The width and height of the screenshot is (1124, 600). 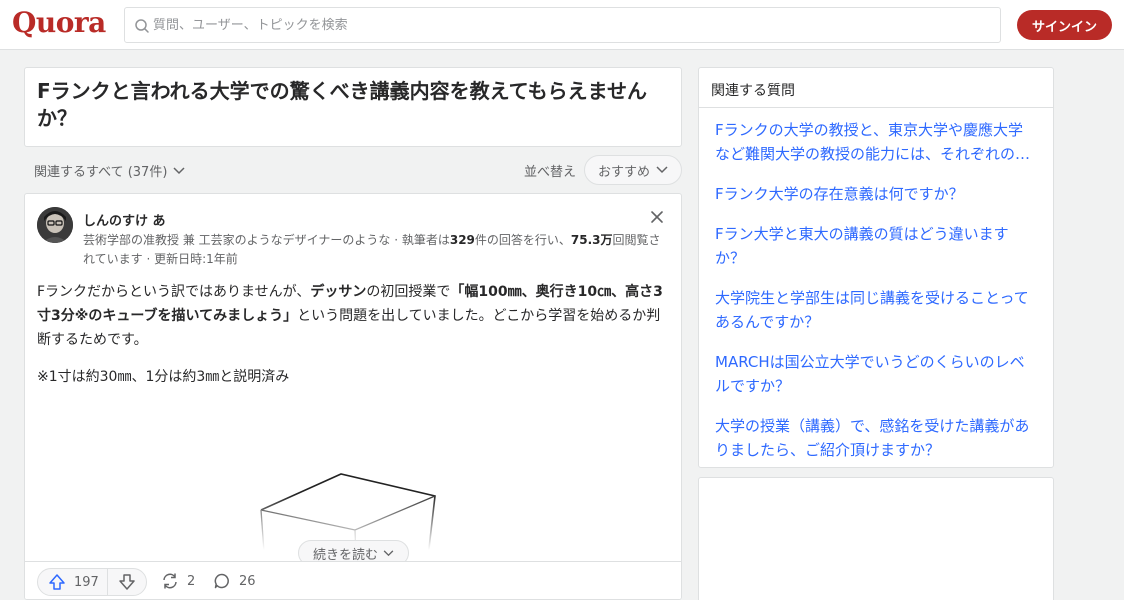 I want to click on search-box, so click(x=562, y=25).